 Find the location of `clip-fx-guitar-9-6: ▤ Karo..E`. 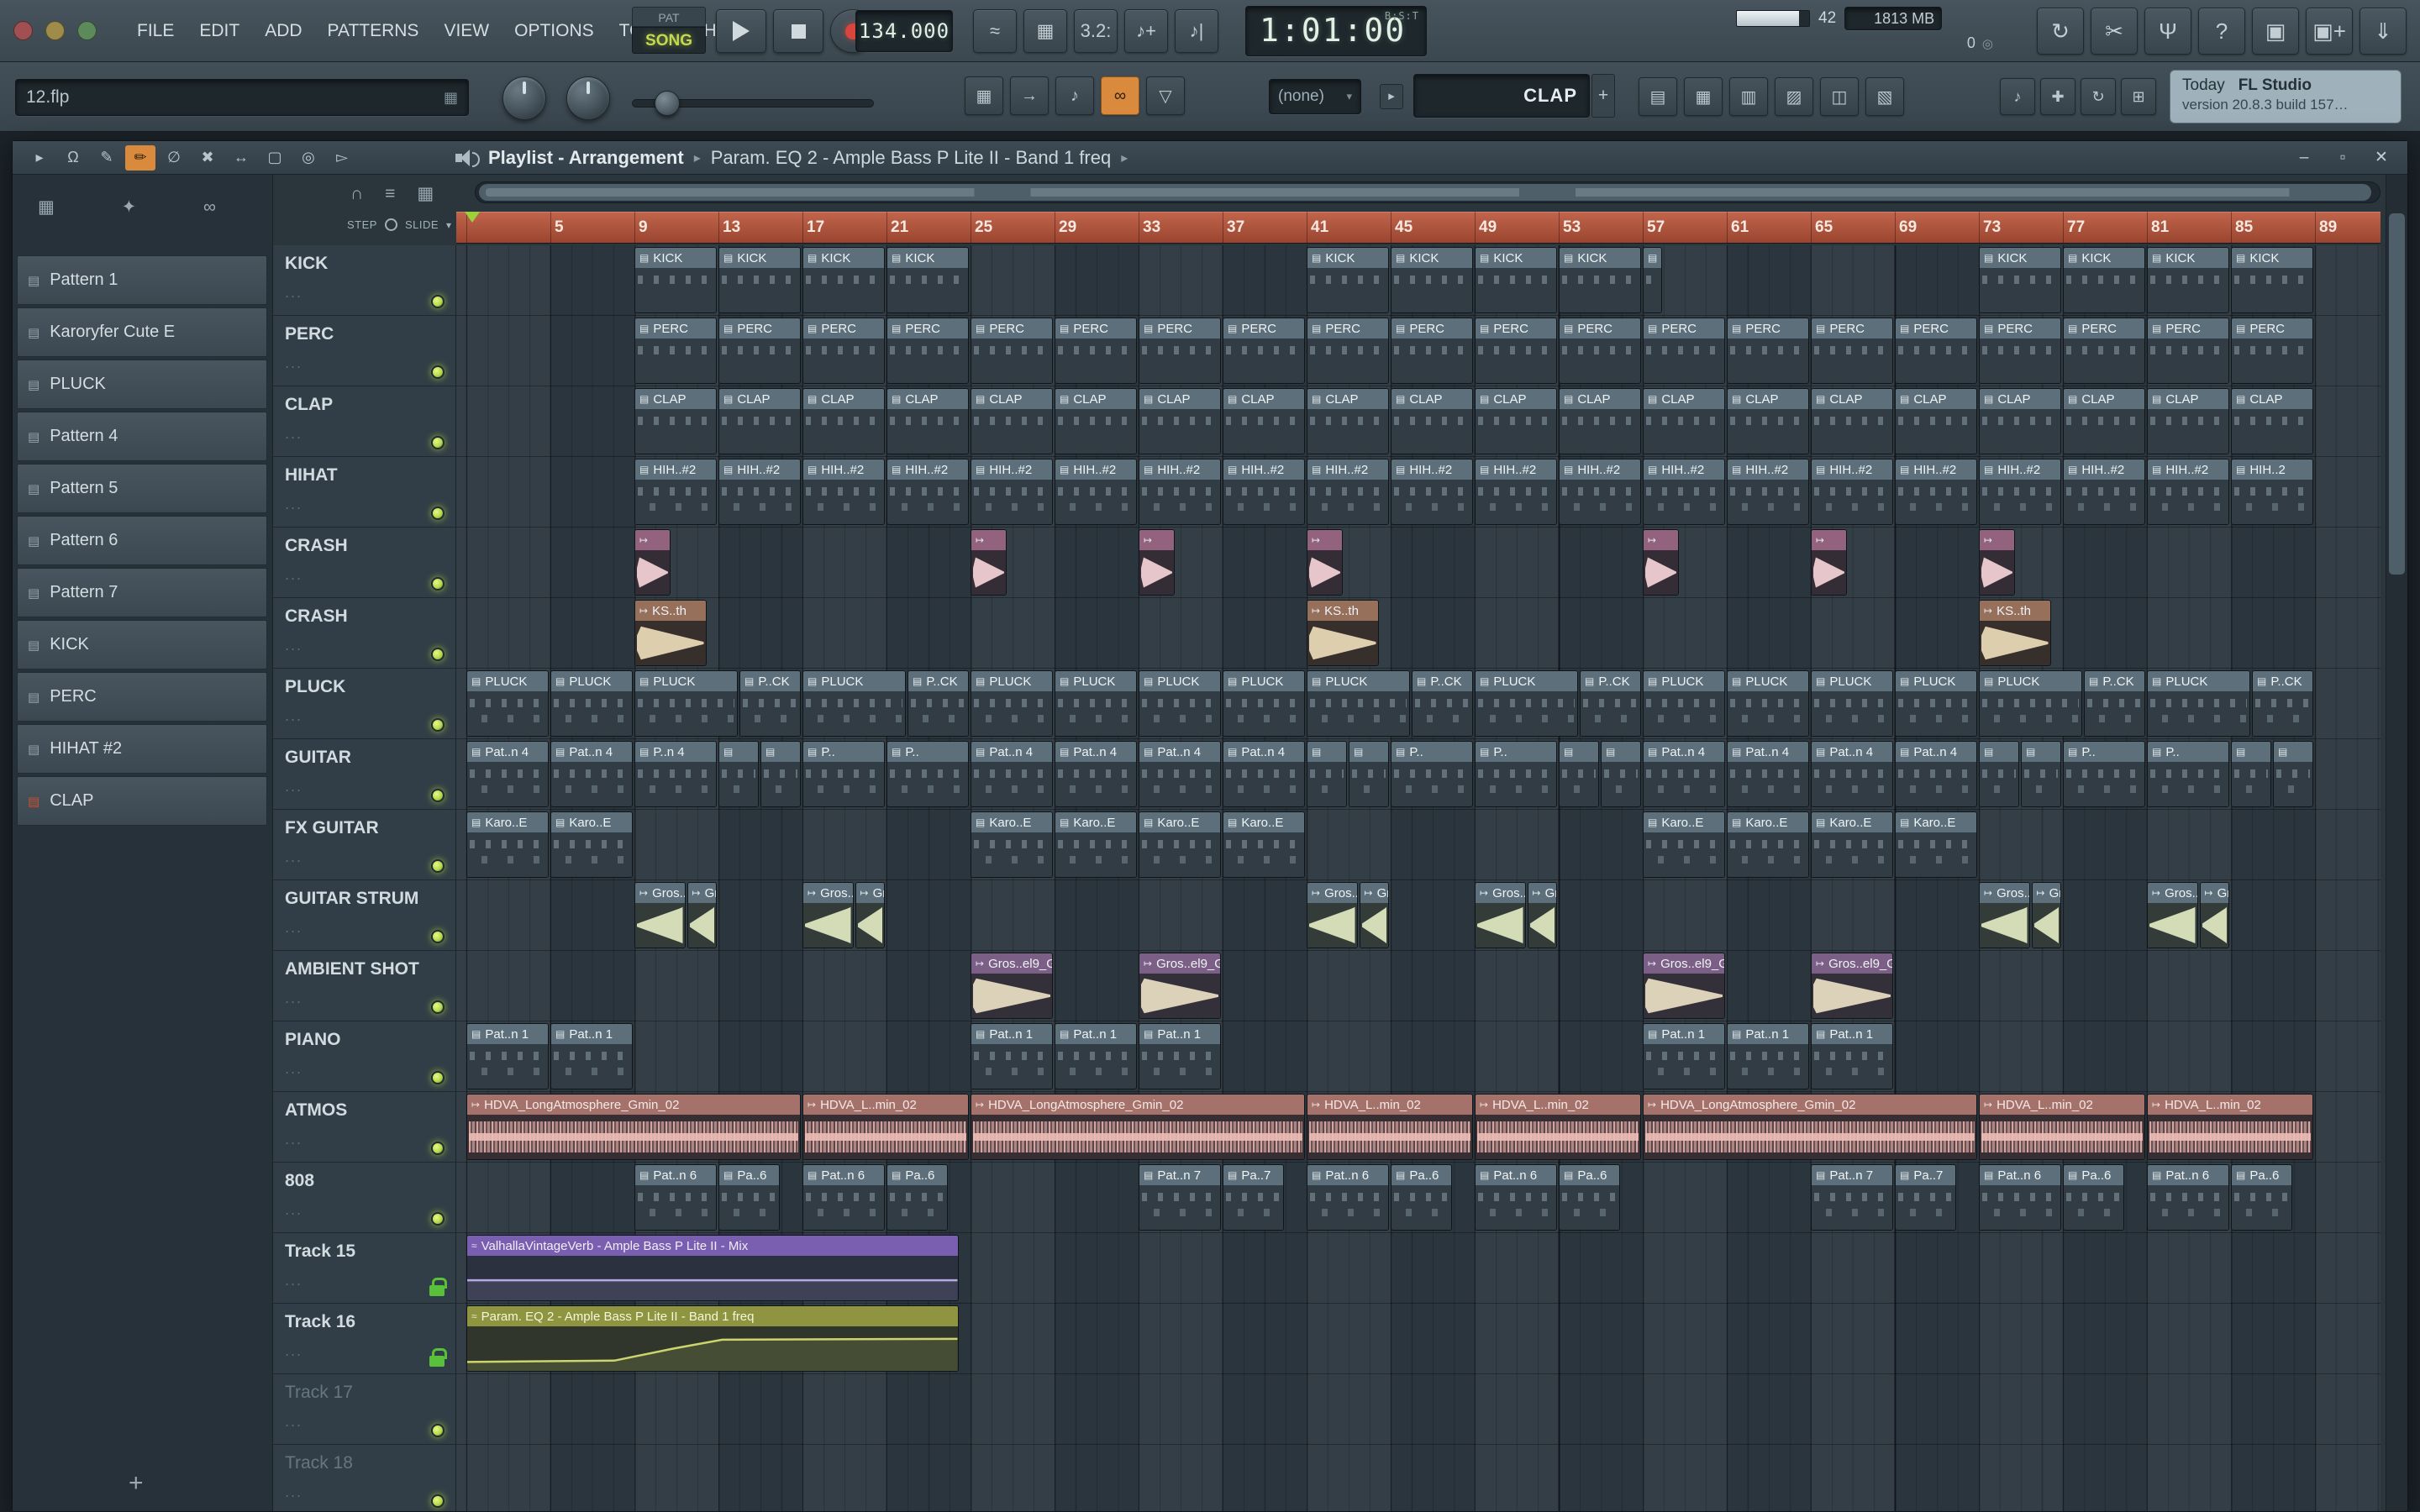

clip-fx-guitar-9-6: ▤ Karo..E is located at coordinates (1264, 844).